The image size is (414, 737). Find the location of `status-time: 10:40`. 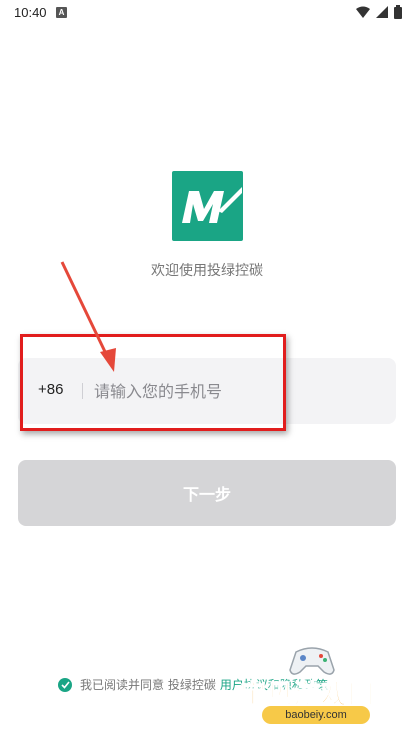

status-time: 10:40 is located at coordinates (30, 12).